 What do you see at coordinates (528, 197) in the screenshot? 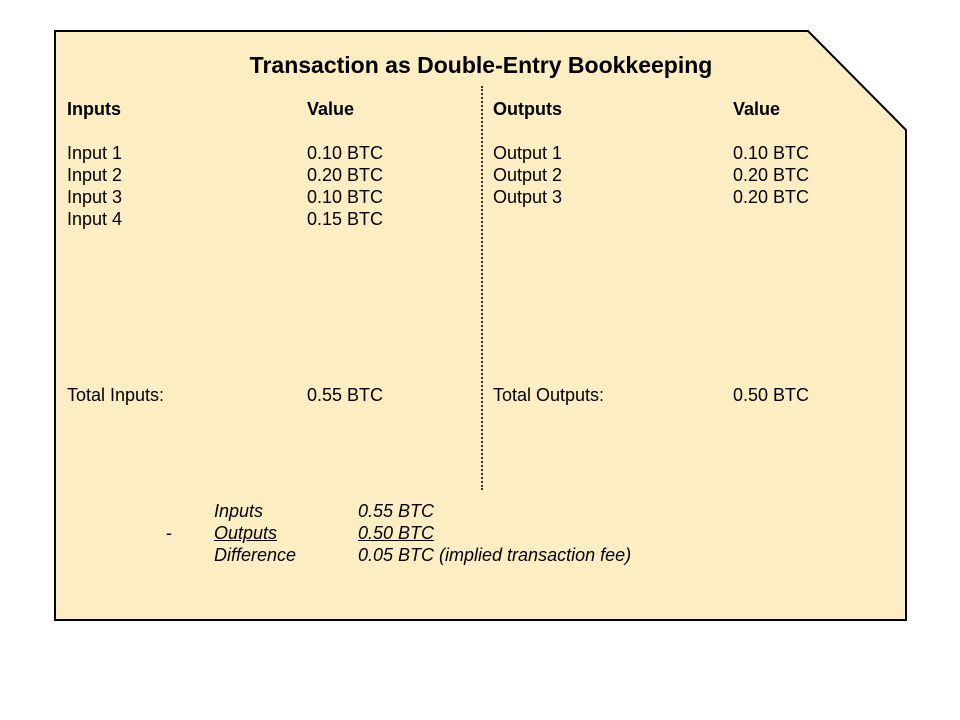
I see `output-row-label: Output 3` at bounding box center [528, 197].